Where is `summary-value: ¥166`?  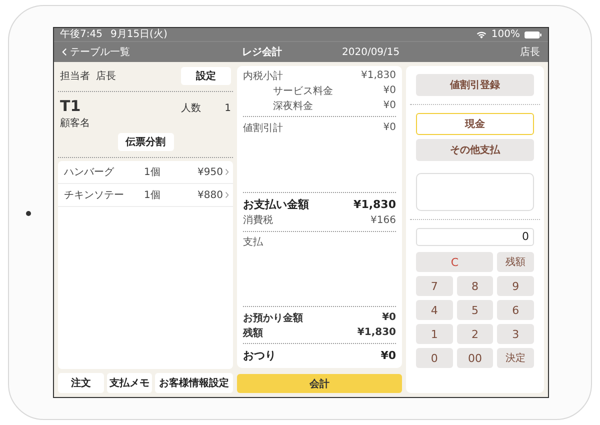
summary-value: ¥166 is located at coordinates (383, 220).